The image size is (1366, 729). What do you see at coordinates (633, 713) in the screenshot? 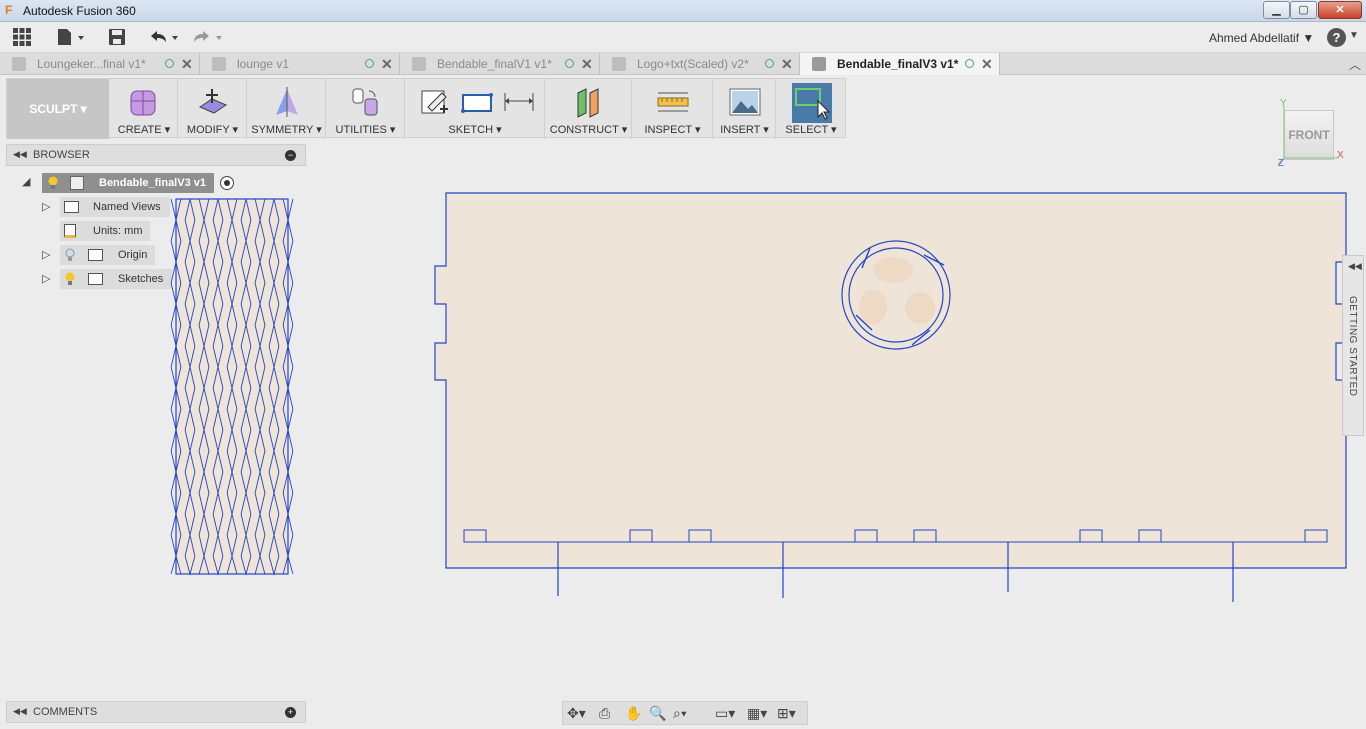
I see `pan-hand-icon: ✋` at bounding box center [633, 713].